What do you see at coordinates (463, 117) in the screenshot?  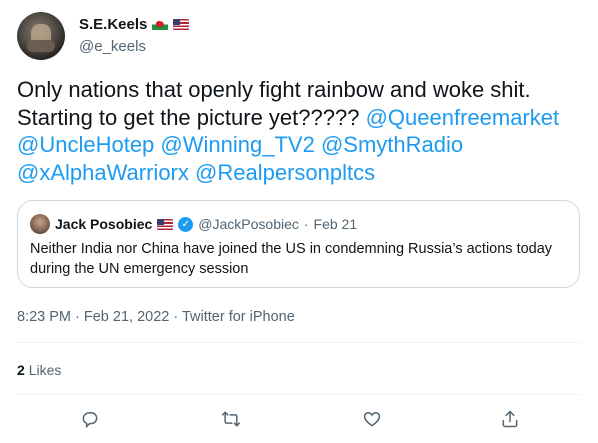 I see `mention-link: @Queenfreemarket` at bounding box center [463, 117].